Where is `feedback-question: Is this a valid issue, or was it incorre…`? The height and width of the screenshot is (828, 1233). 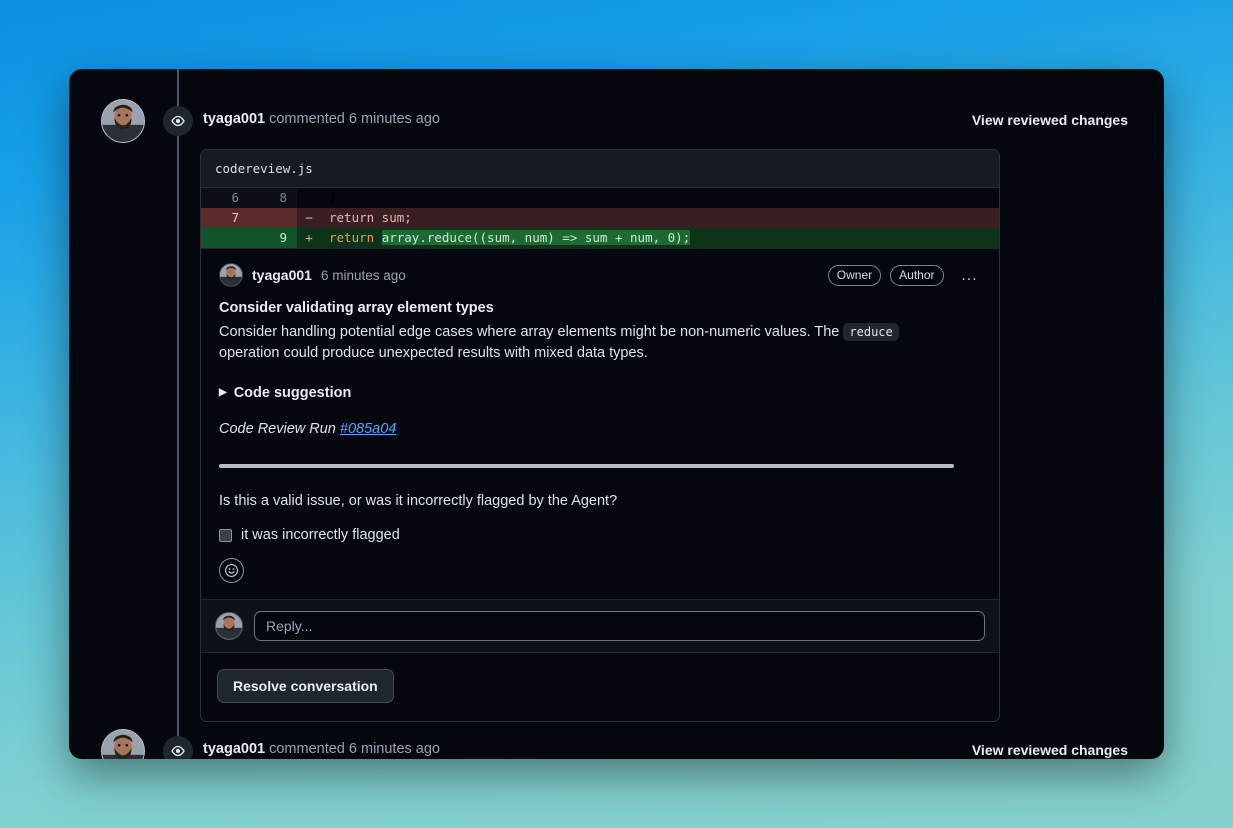 feedback-question: Is this a valid issue, or was it incorre… is located at coordinates (418, 501).